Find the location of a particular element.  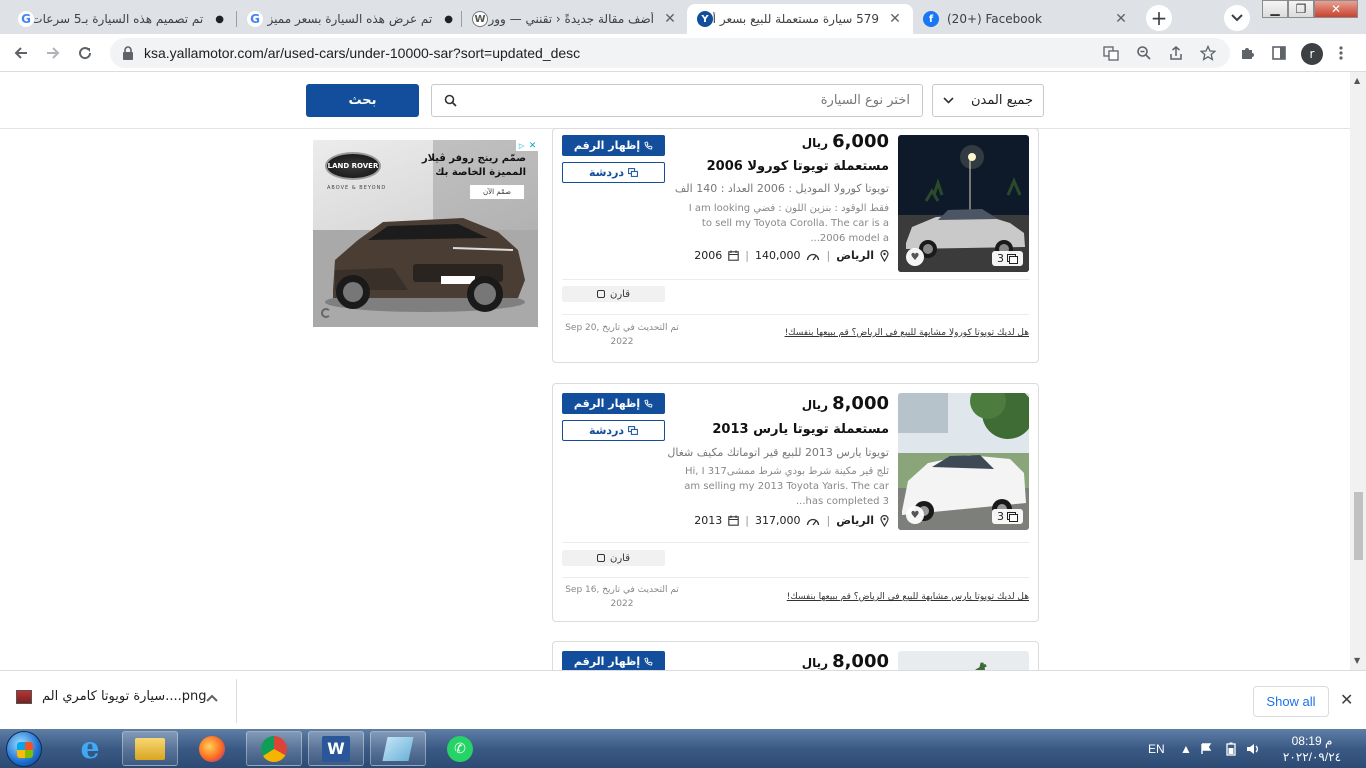

wordpress-icon: W is located at coordinates (480, 19).